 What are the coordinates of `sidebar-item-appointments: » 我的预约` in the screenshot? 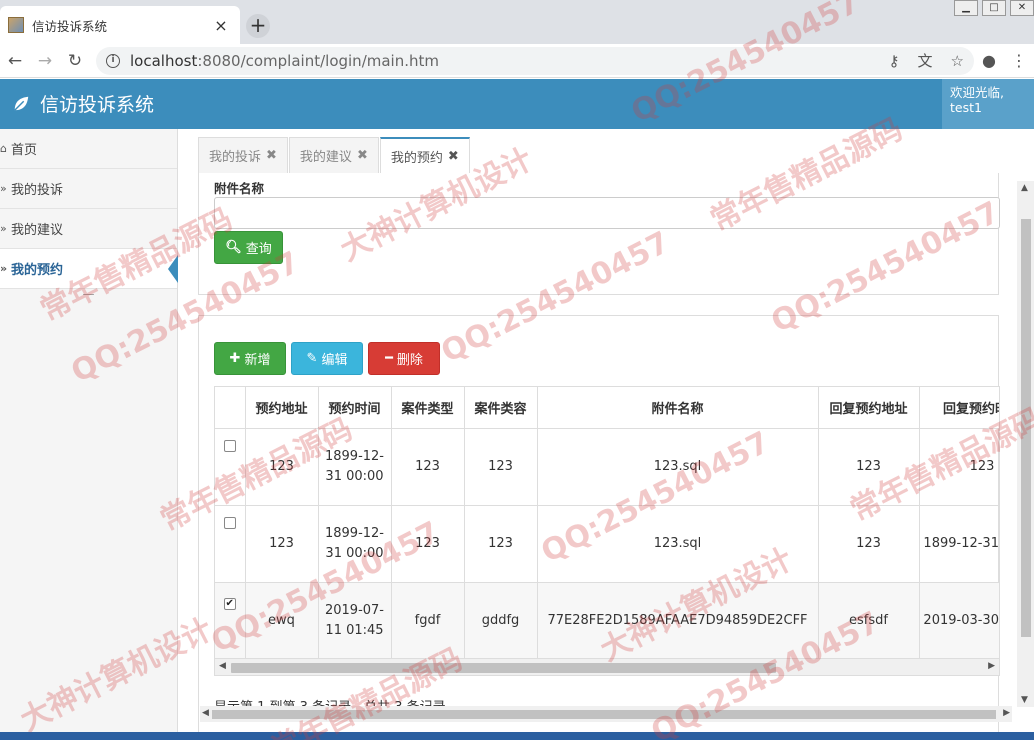 It's located at (89, 269).